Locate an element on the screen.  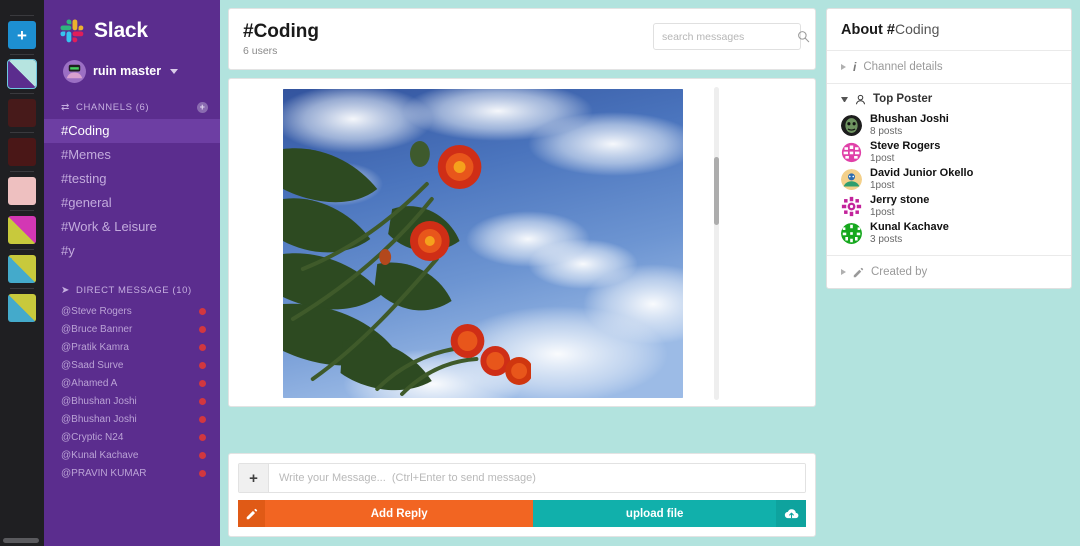
attach-plus-button: + is located at coordinates (254, 478).